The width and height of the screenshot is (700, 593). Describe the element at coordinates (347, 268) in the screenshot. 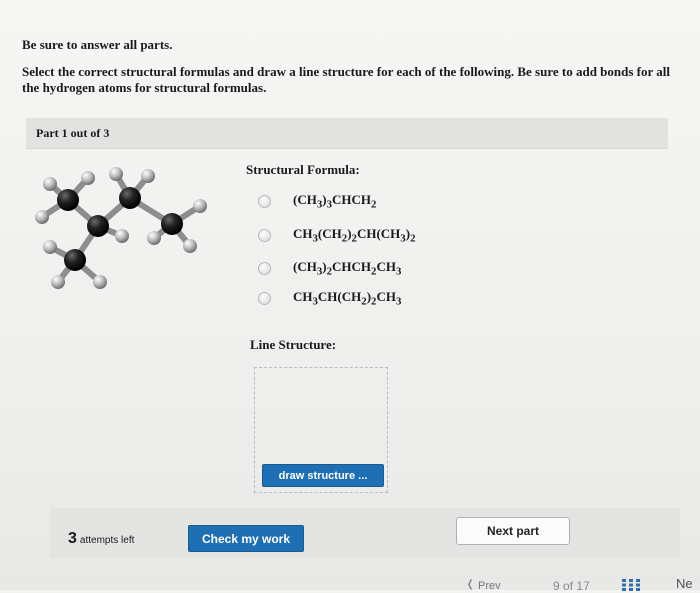

I see `formula-option-text: (CH3)2CHCH2CH3` at that location.